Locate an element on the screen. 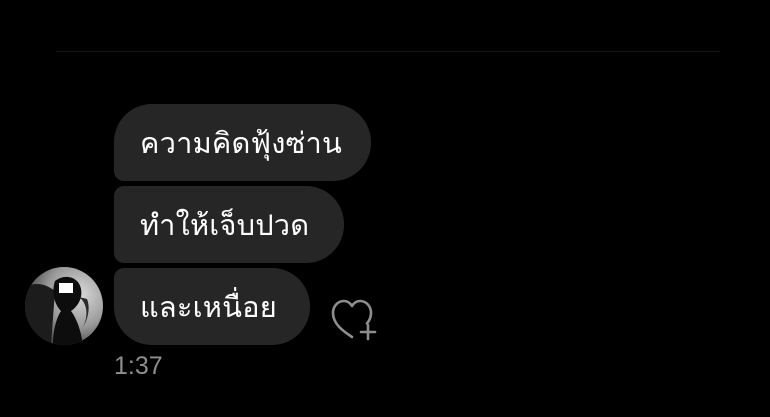  message-bubble: ความคิดฟุ้งซ่าน is located at coordinates (242, 142).